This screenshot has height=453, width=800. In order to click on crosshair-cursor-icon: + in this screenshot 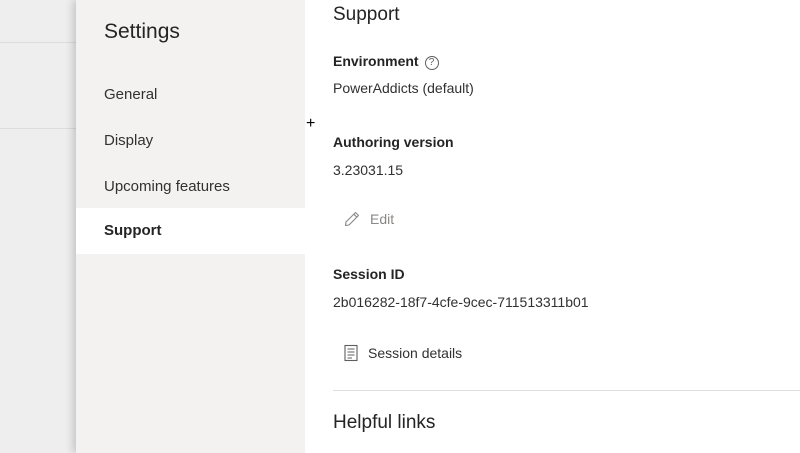, I will do `click(311, 123)`.